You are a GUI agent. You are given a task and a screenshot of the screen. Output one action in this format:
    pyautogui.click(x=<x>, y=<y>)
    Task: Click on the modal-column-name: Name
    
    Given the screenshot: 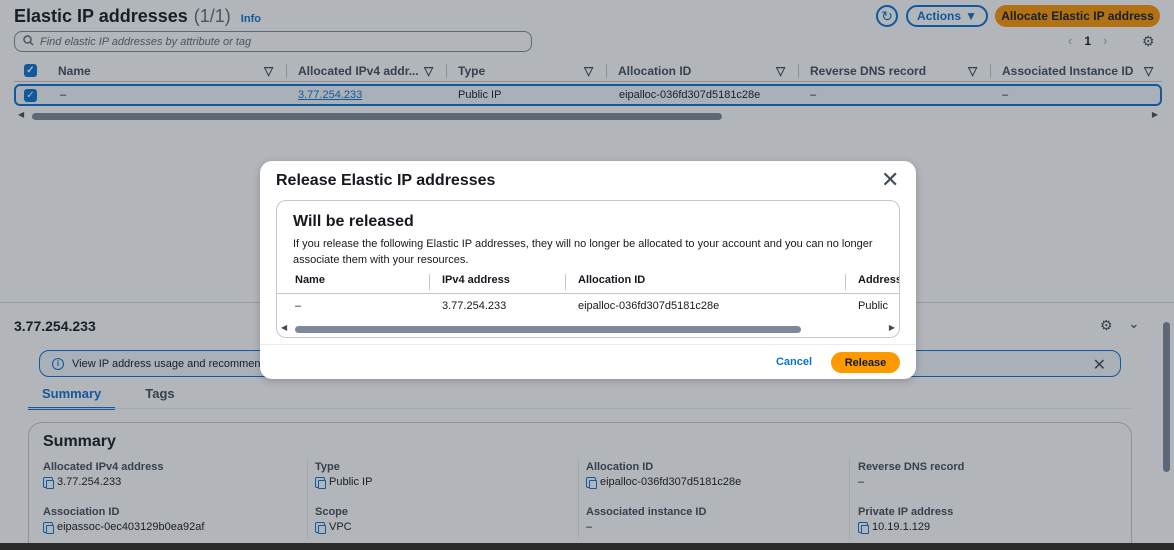 What is the action you would take?
    pyautogui.click(x=310, y=280)
    